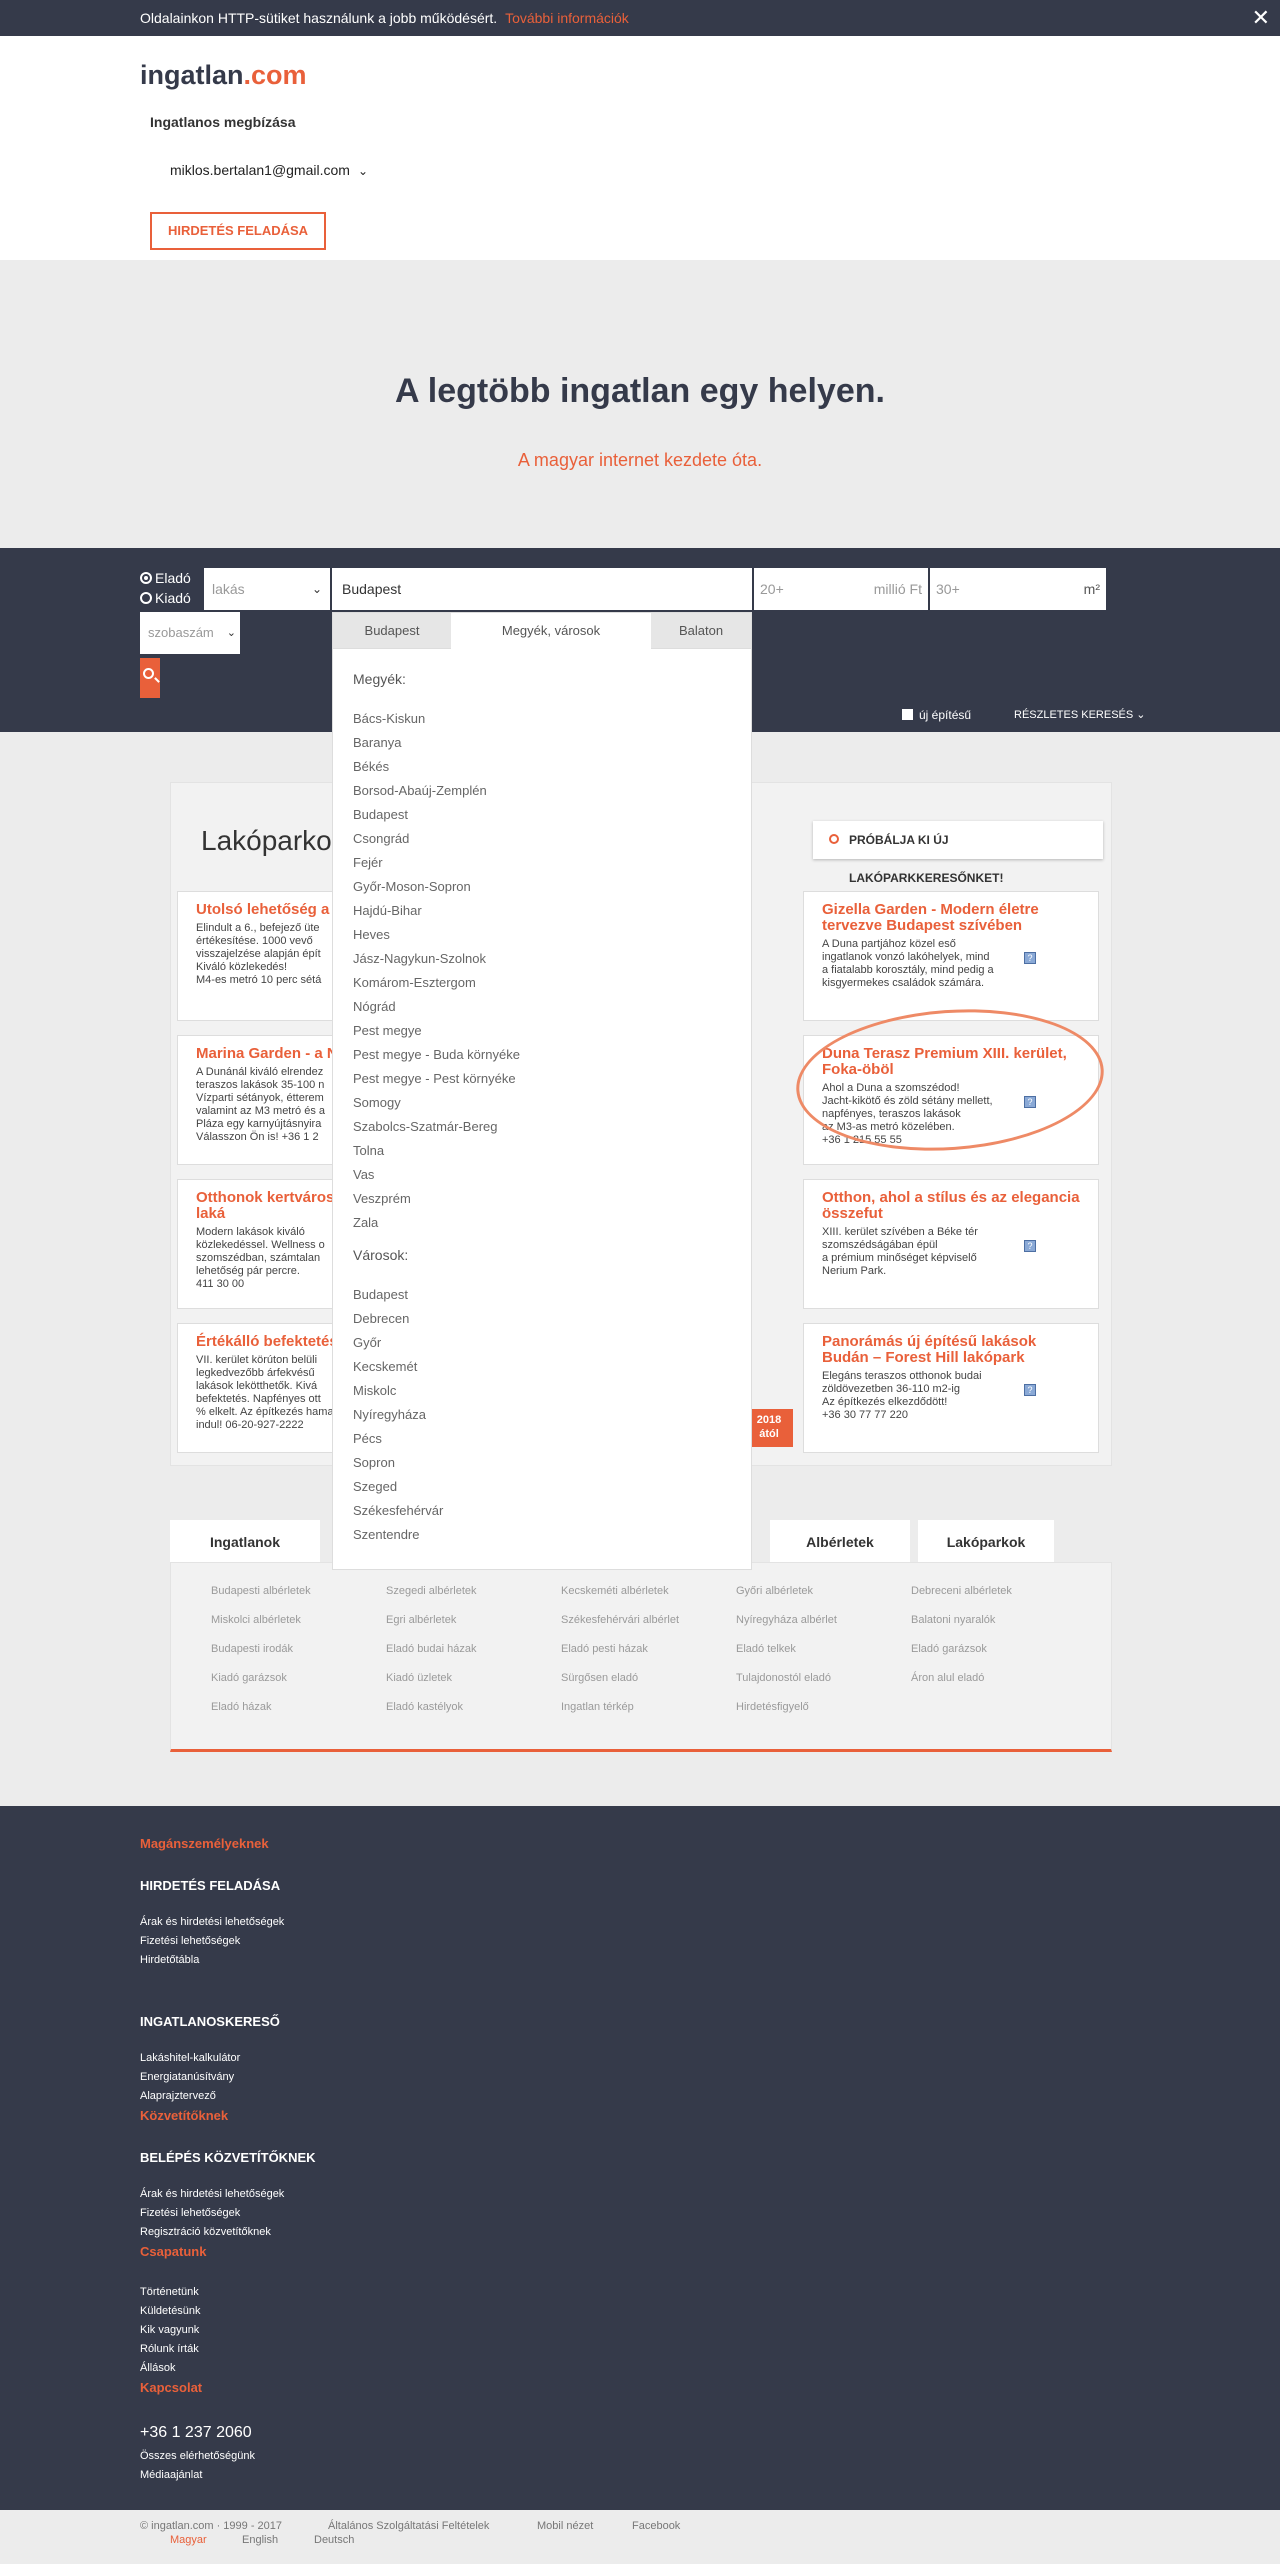 This screenshot has height=2564, width=1280. I want to click on county-option: Hajdú-Bihar, so click(387, 910).